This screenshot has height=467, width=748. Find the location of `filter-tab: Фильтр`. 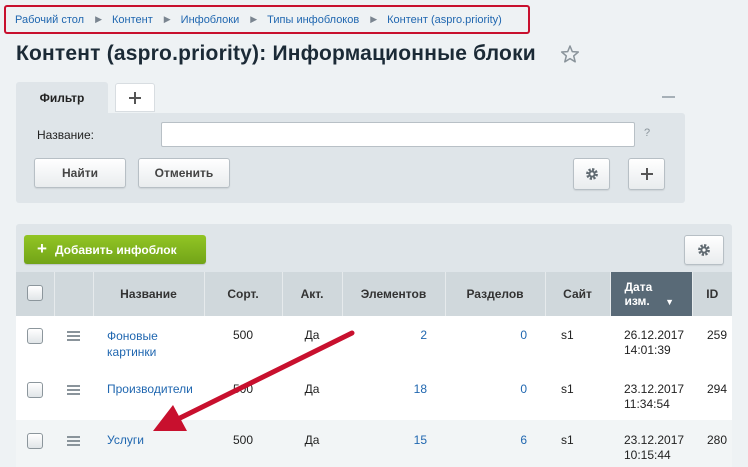

filter-tab: Фильтр is located at coordinates (62, 98).